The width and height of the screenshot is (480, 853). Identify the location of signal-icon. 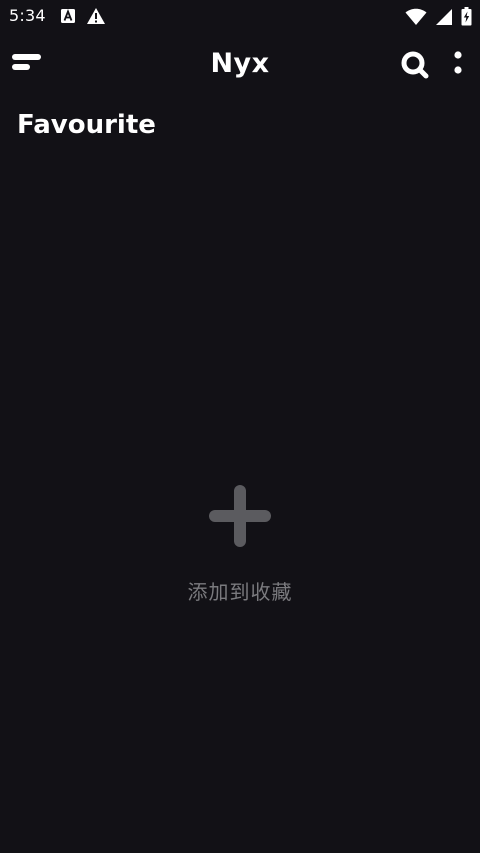
(444, 19).